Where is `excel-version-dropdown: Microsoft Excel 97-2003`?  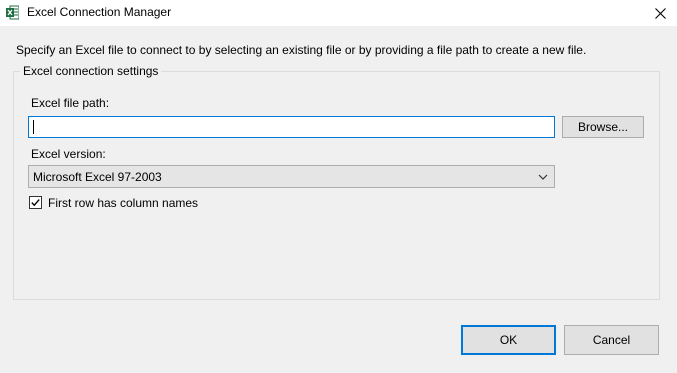 excel-version-dropdown: Microsoft Excel 97-2003 is located at coordinates (291, 176).